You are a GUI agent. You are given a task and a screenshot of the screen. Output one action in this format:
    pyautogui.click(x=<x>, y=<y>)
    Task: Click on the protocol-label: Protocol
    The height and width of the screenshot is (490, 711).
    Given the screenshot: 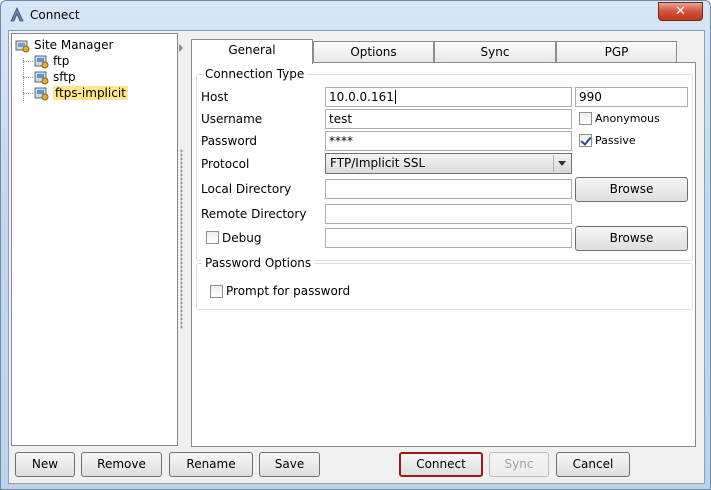 What is the action you would take?
    pyautogui.click(x=225, y=164)
    